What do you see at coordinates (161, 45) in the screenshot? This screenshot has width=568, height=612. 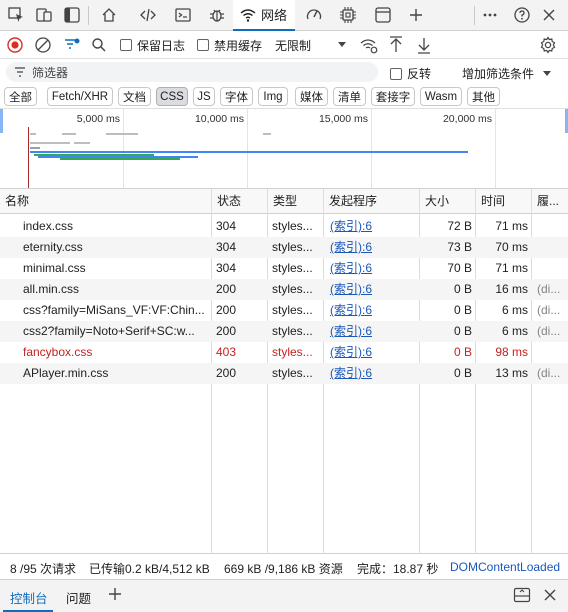 I see `preserve-log-label: 保留日志` at bounding box center [161, 45].